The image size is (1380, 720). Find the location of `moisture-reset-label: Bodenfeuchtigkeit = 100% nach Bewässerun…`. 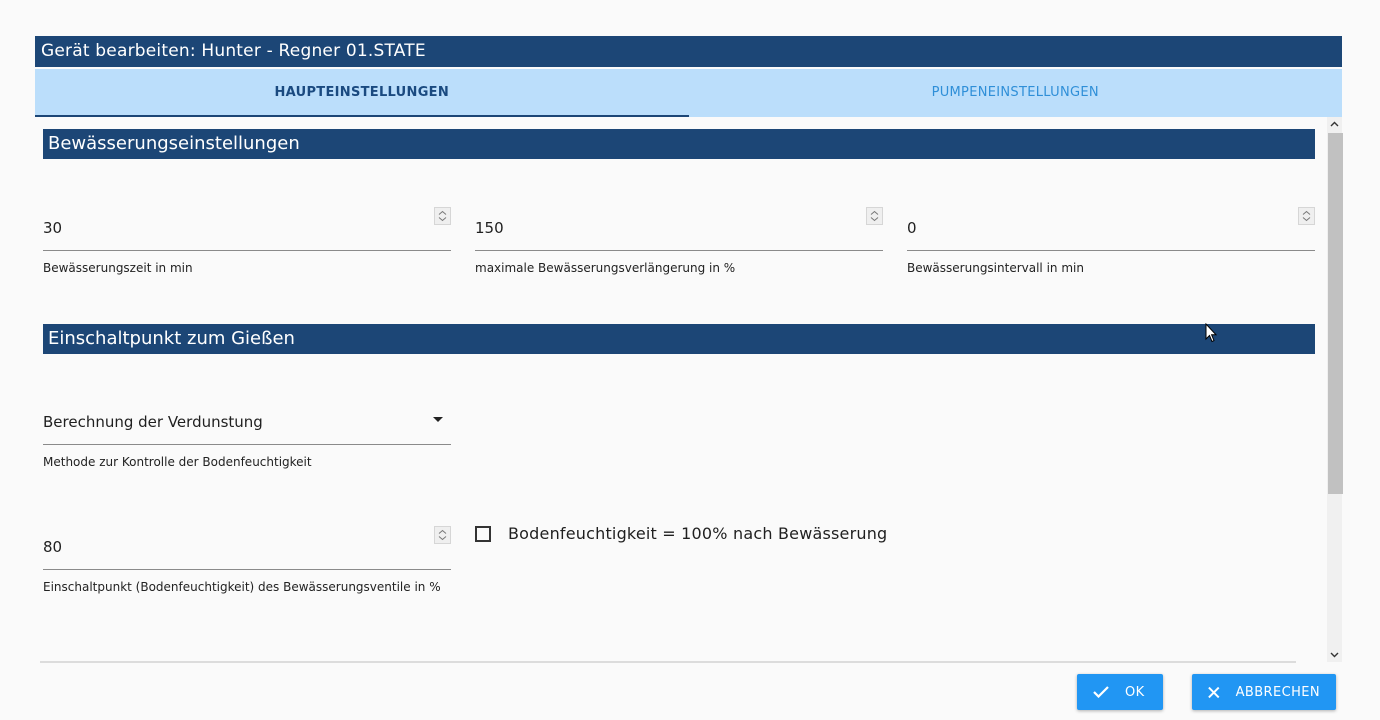

moisture-reset-label: Bodenfeuchtigkeit = 100% nach Bewässerun… is located at coordinates (697, 533).